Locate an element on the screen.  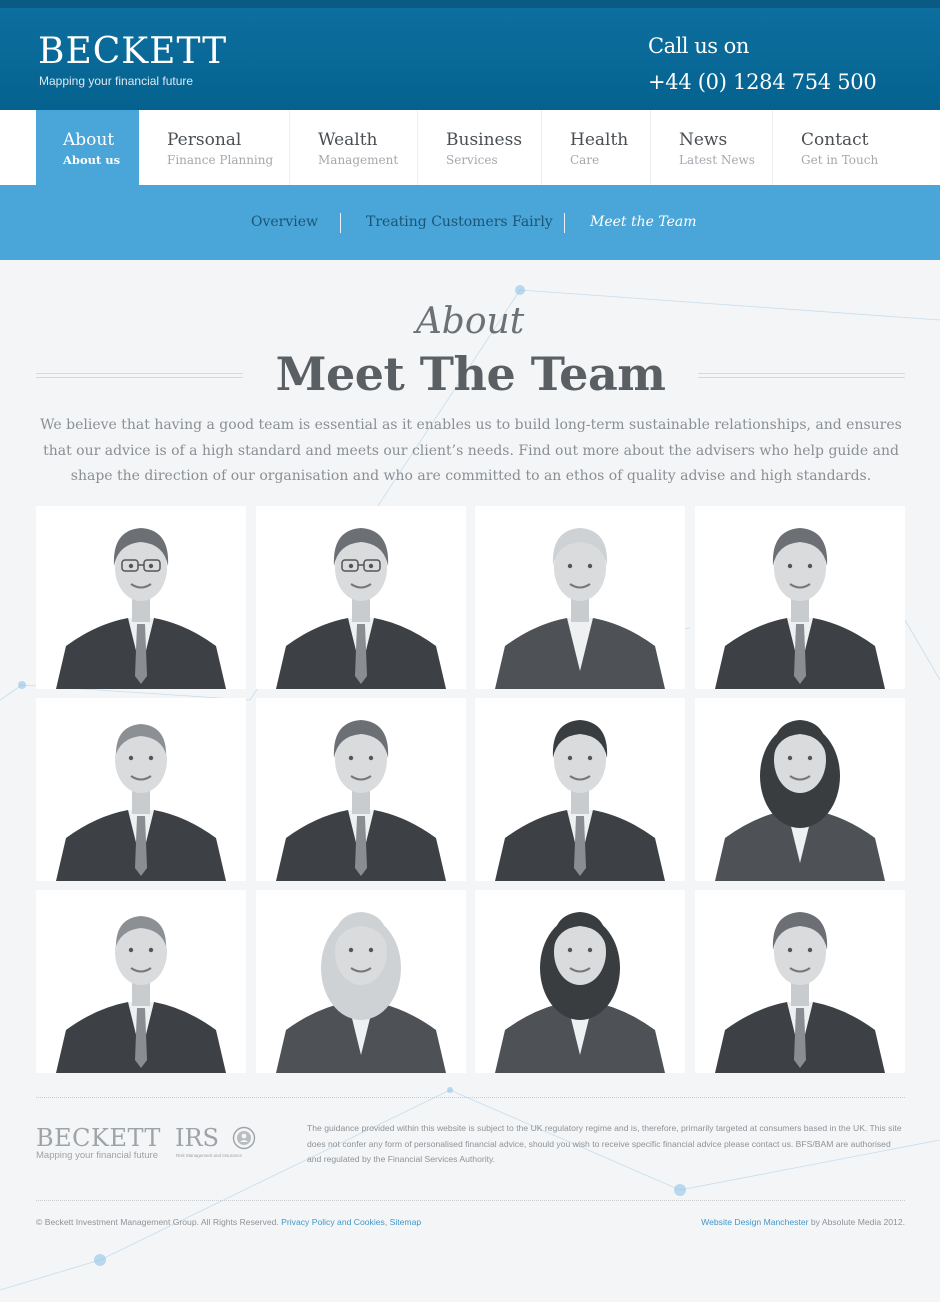
nav-item-business: Business Services is located at coordinates (480, 147).